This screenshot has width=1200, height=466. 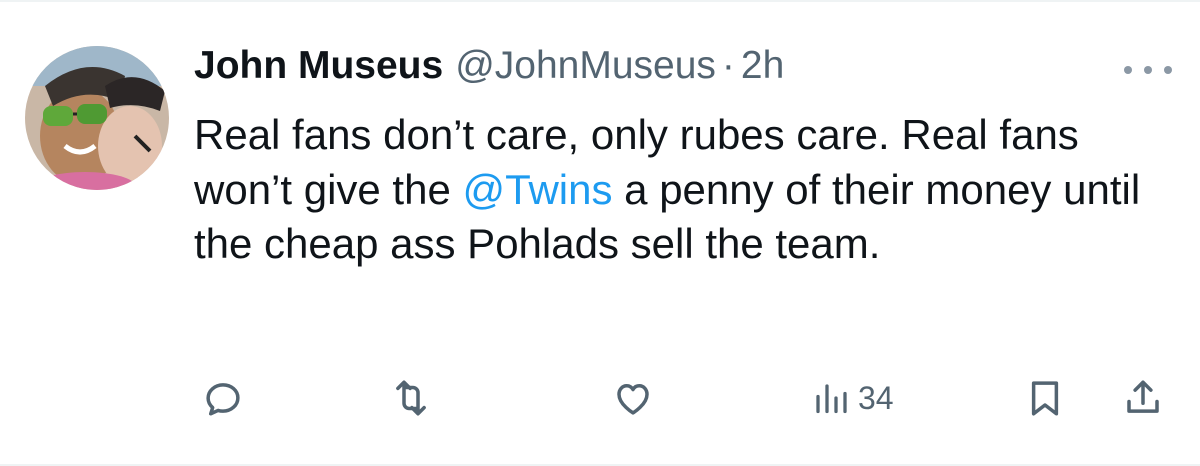 I want to click on views-count: 34, so click(x=876, y=397).